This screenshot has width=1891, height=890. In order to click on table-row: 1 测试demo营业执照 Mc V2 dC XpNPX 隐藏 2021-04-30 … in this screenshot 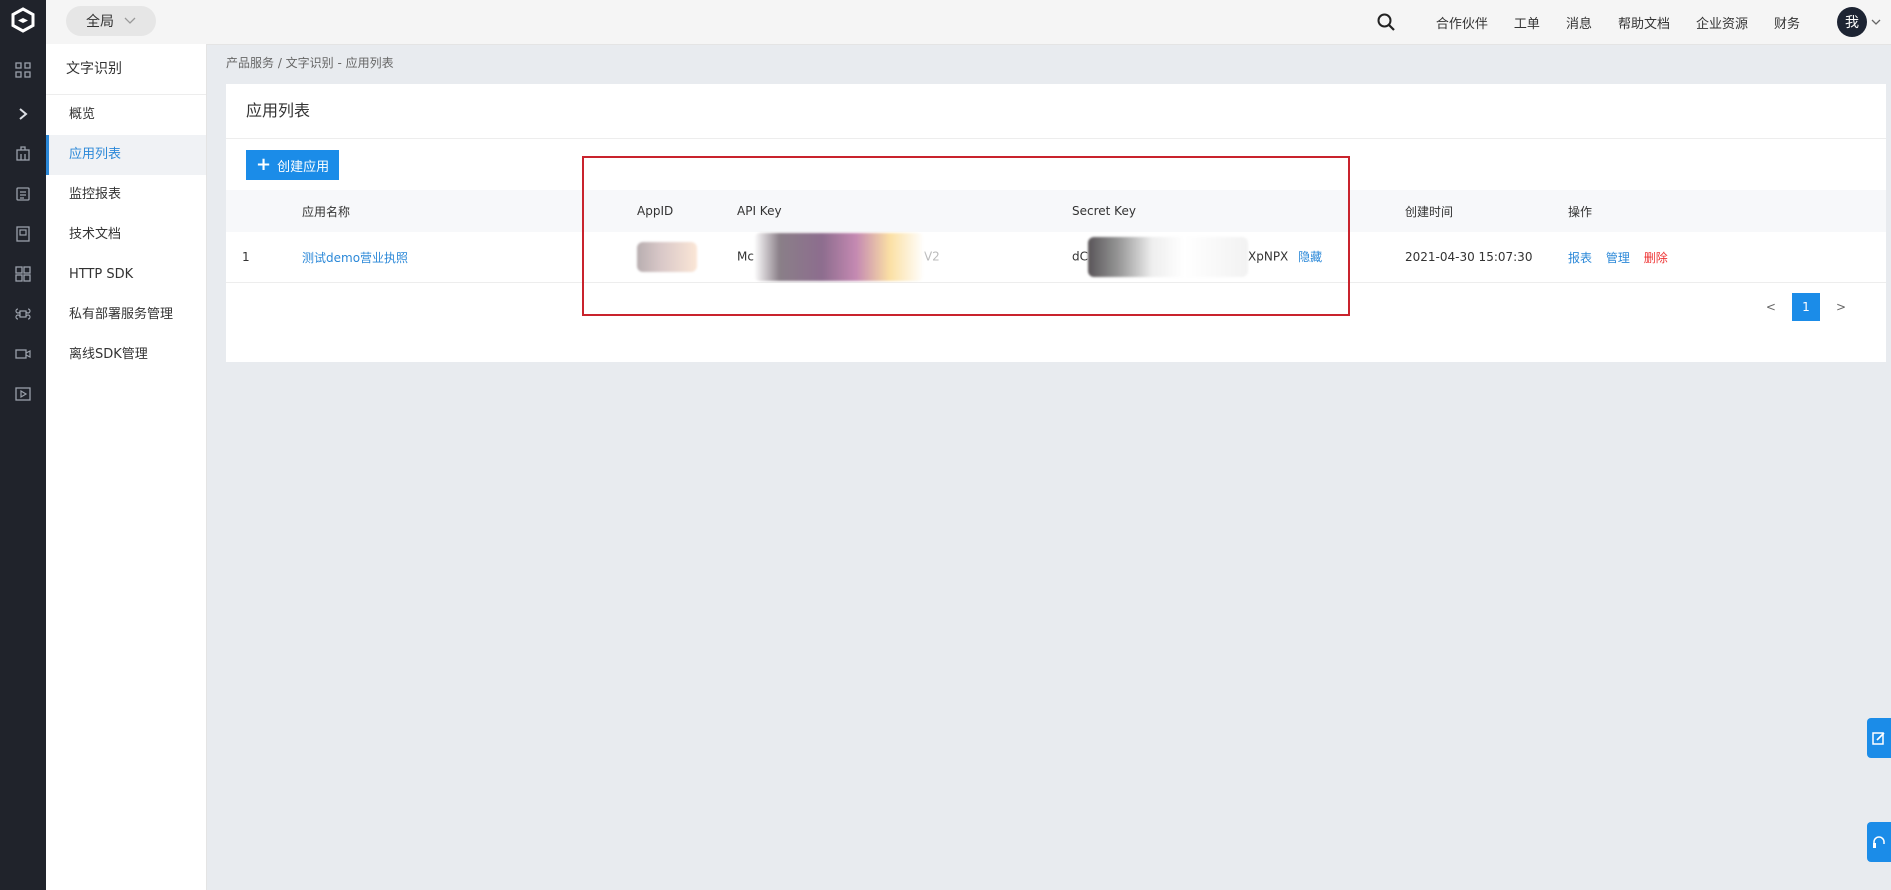, I will do `click(1056, 257)`.